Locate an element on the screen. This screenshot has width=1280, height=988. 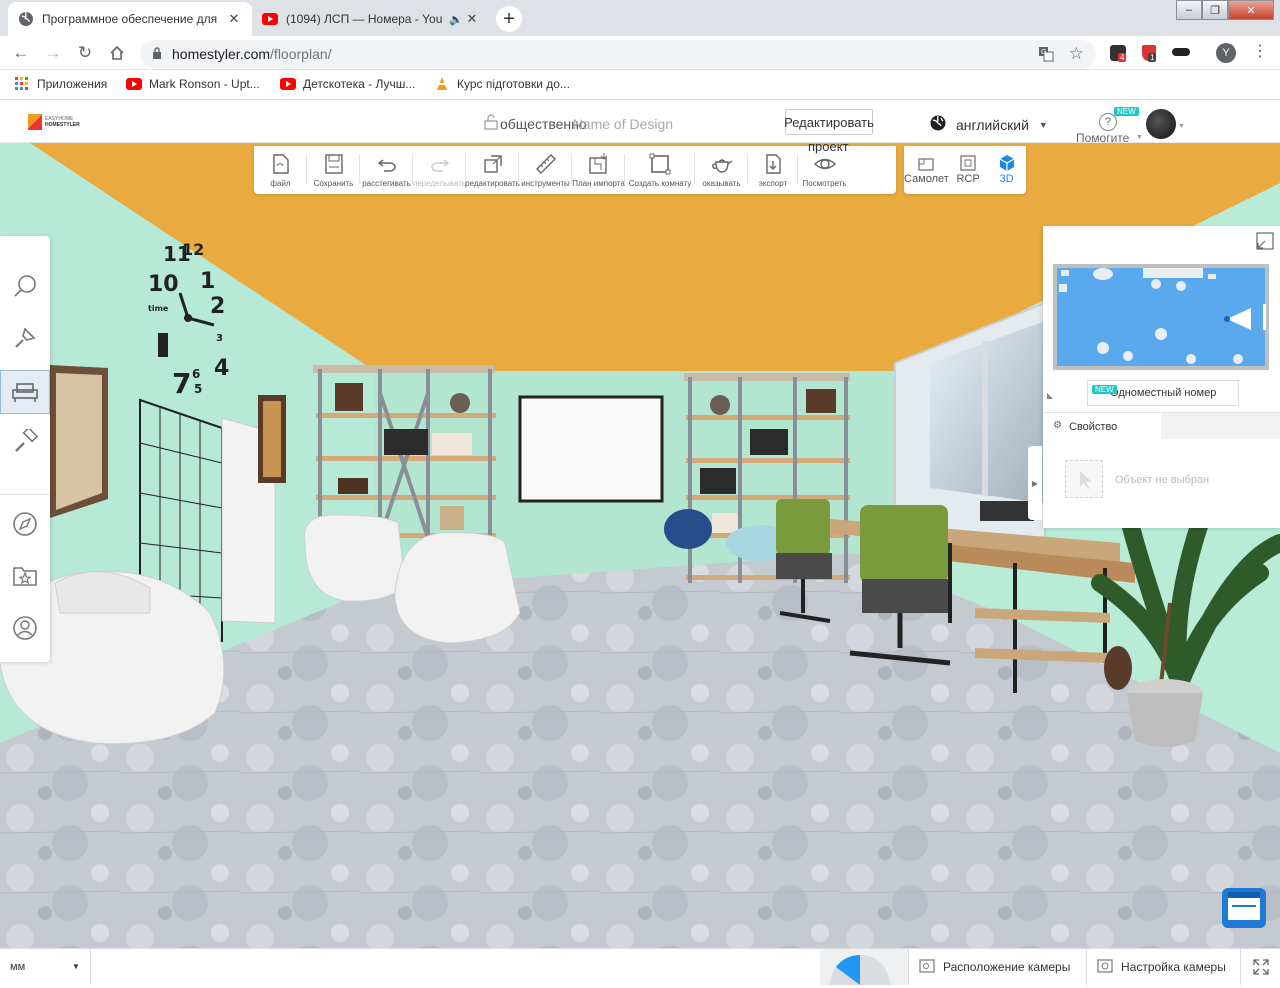
tool-edit: редактировать is located at coordinates (492, 170).